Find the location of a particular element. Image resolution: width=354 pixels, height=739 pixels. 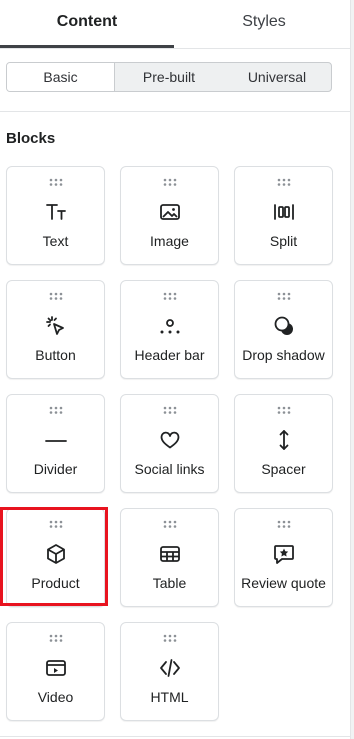

block-label: Table is located at coordinates (169, 583).